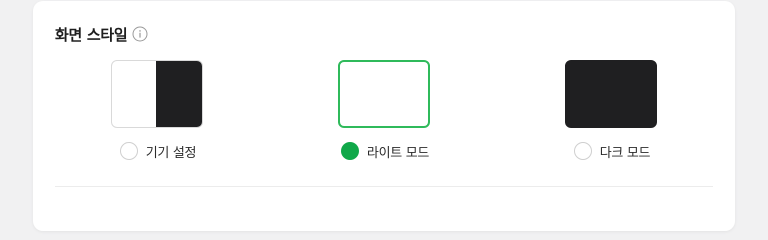  I want to click on device-setting-radio, so click(128, 151).